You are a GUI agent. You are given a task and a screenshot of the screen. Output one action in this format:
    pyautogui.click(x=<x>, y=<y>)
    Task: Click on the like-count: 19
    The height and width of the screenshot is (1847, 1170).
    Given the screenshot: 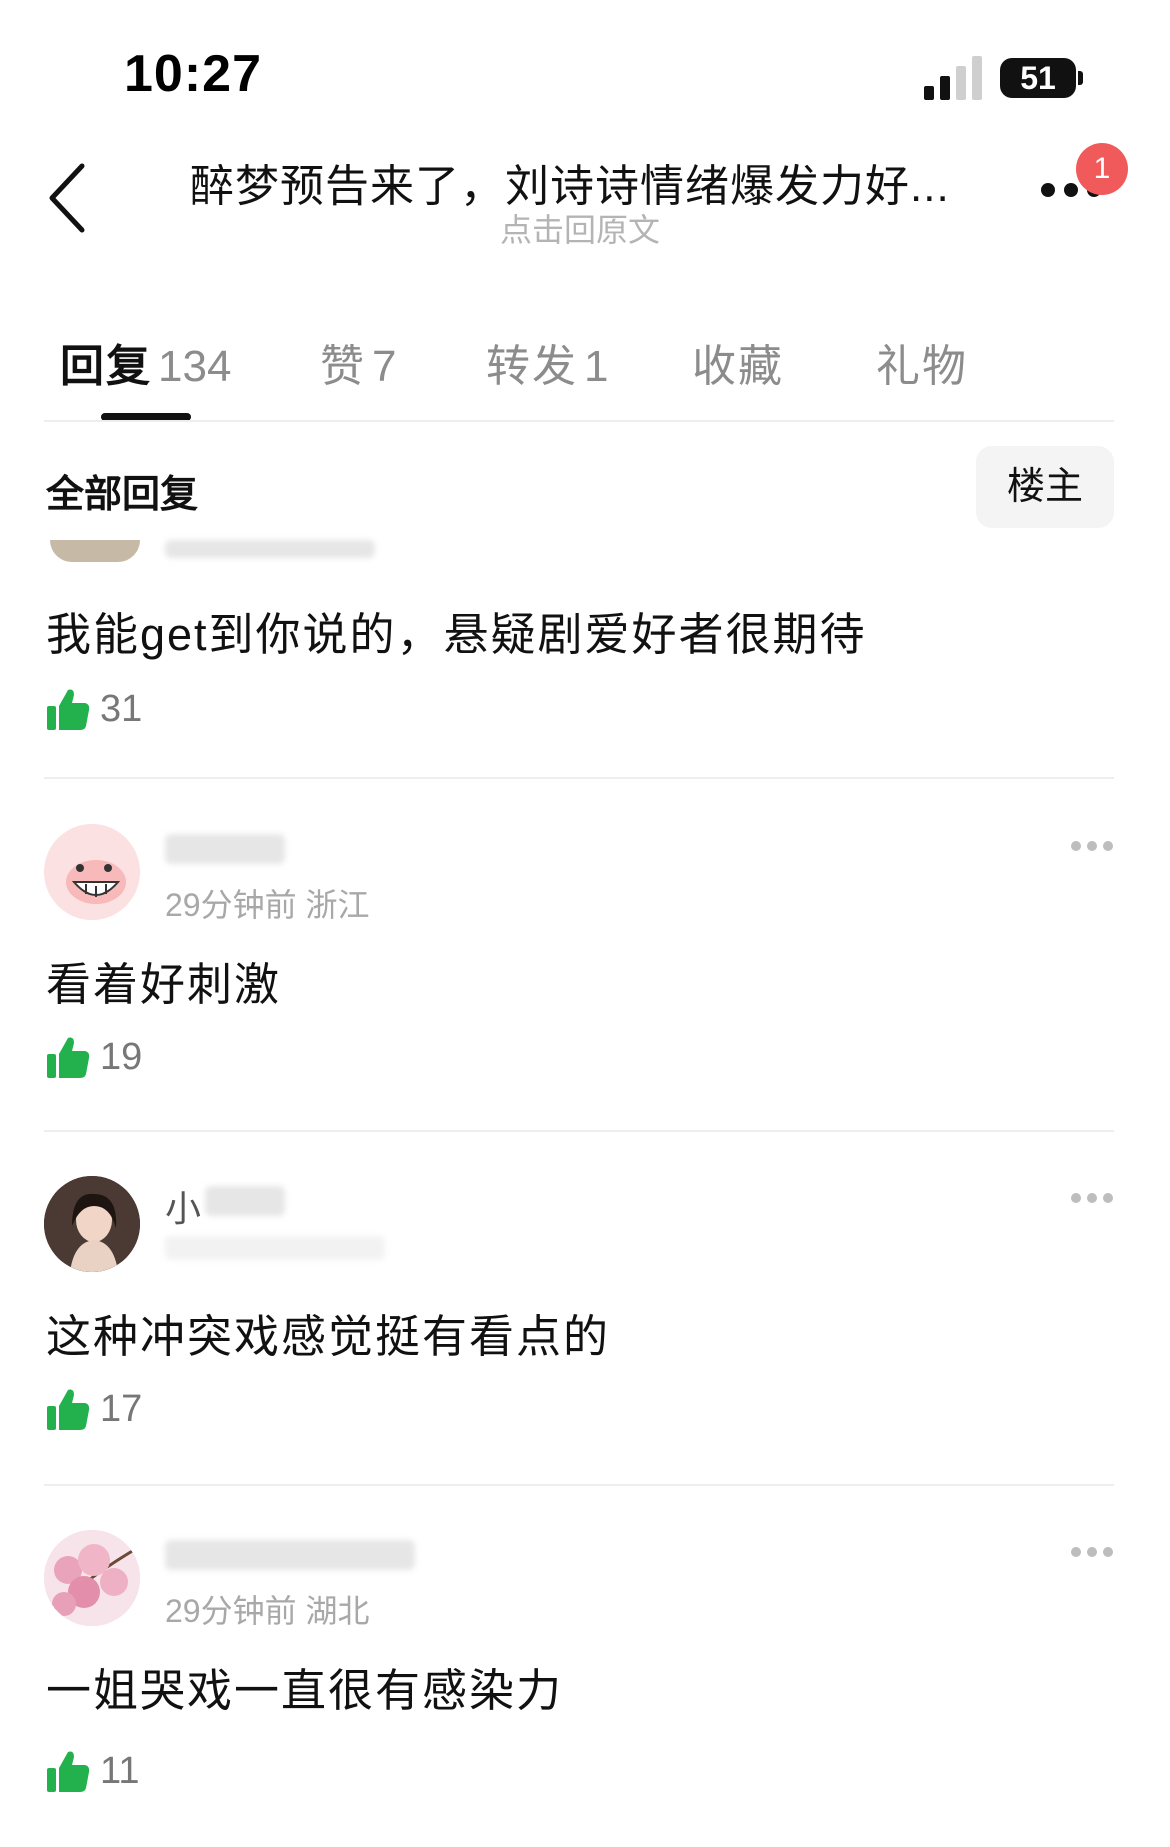 What is the action you would take?
    pyautogui.click(x=121, y=1057)
    